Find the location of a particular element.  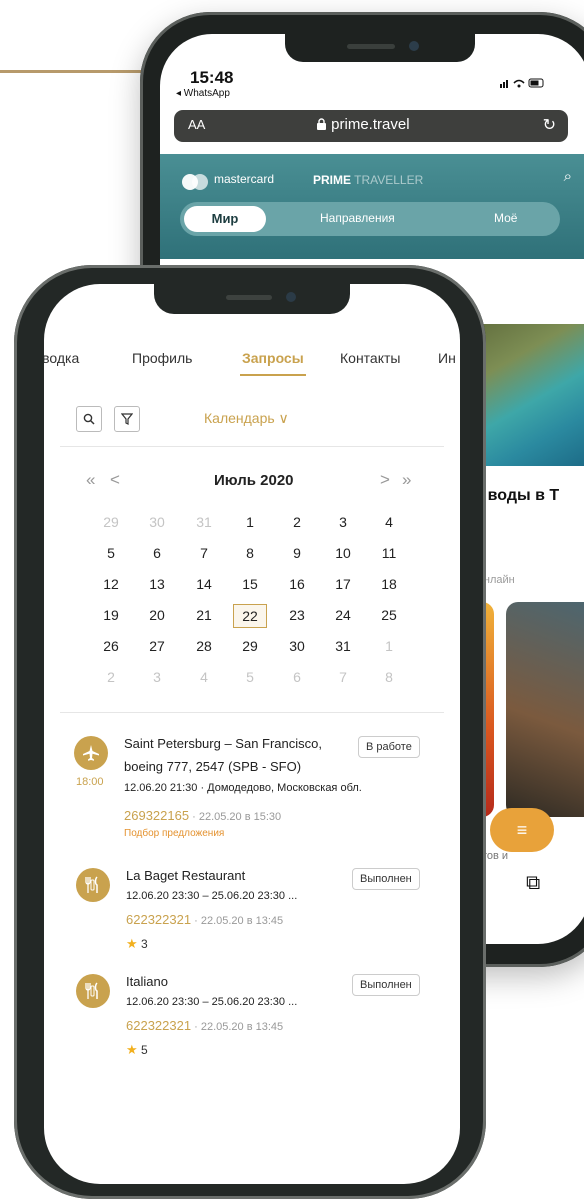

calendar-day: 12 is located at coordinates (111, 586).